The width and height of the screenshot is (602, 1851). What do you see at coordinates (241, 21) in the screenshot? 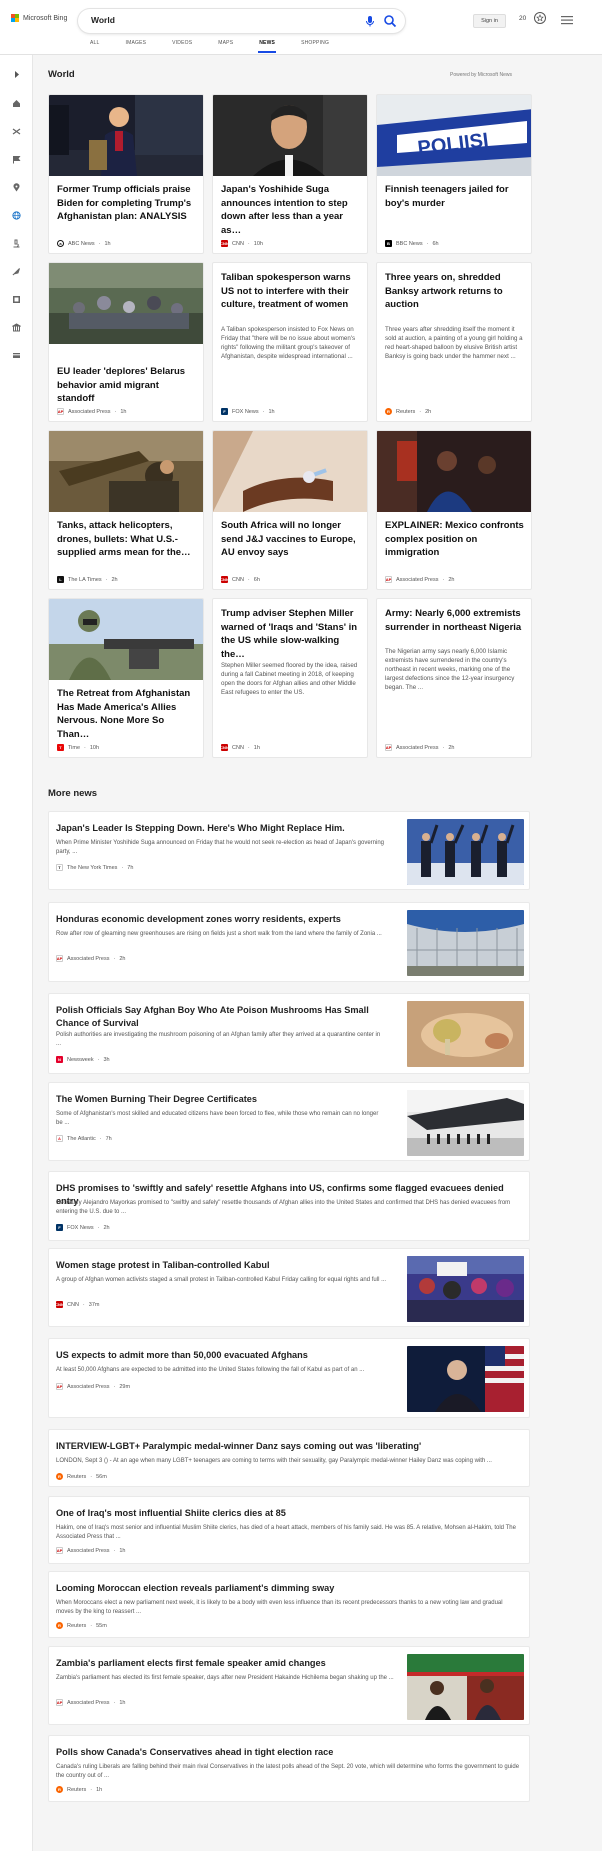
I see `search-box: World` at bounding box center [241, 21].